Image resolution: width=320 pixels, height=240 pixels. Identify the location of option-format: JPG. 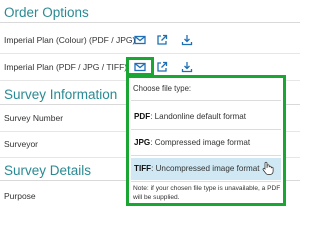
(142, 142).